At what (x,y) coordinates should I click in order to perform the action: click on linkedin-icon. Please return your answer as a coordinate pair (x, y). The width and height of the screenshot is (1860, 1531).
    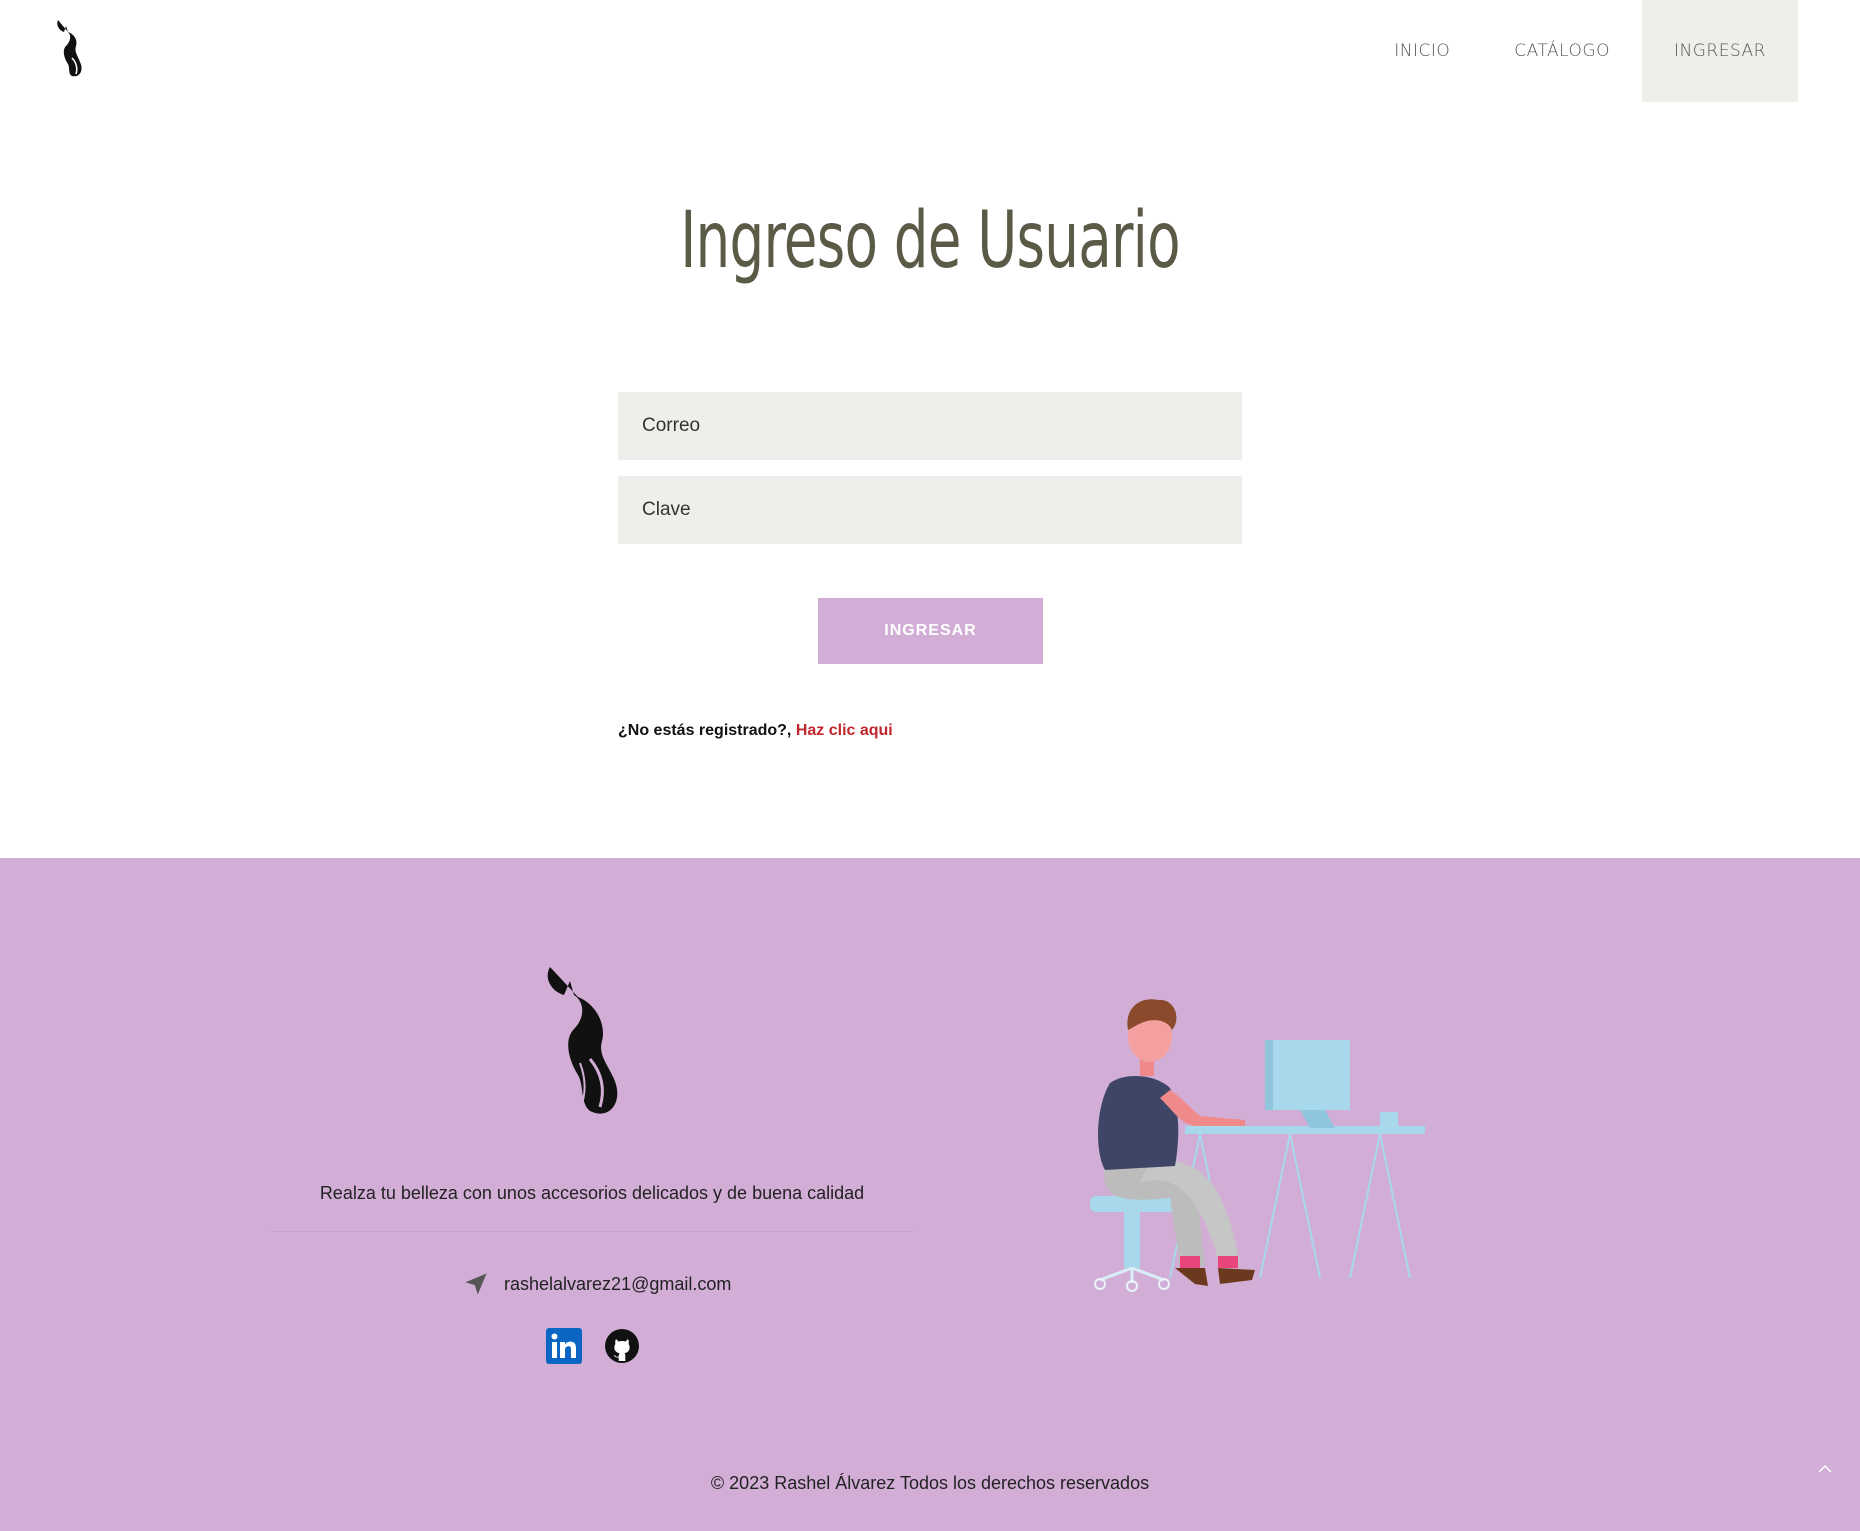
    Looking at the image, I should click on (564, 1346).